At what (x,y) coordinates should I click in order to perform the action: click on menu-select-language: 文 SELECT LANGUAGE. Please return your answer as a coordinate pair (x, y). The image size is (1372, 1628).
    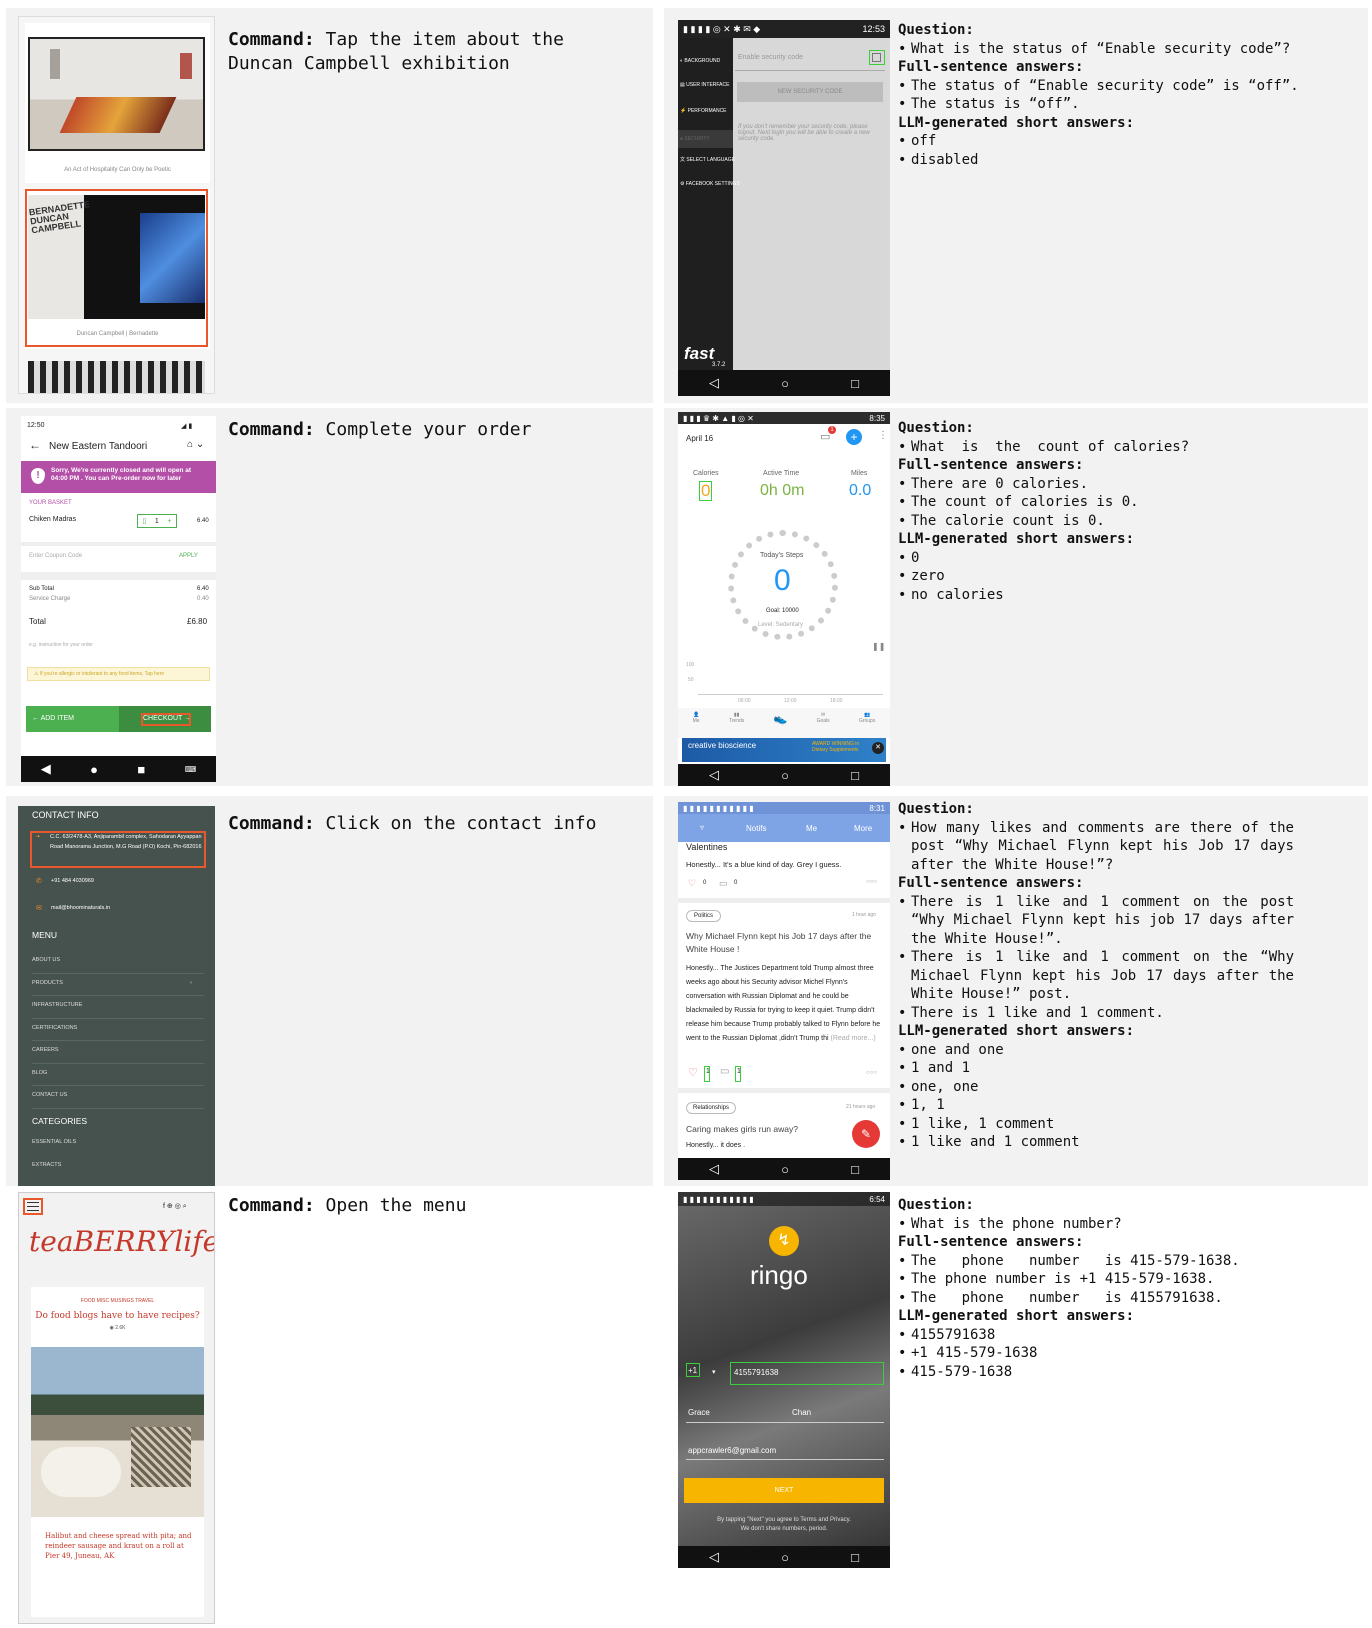
    Looking at the image, I should click on (707, 159).